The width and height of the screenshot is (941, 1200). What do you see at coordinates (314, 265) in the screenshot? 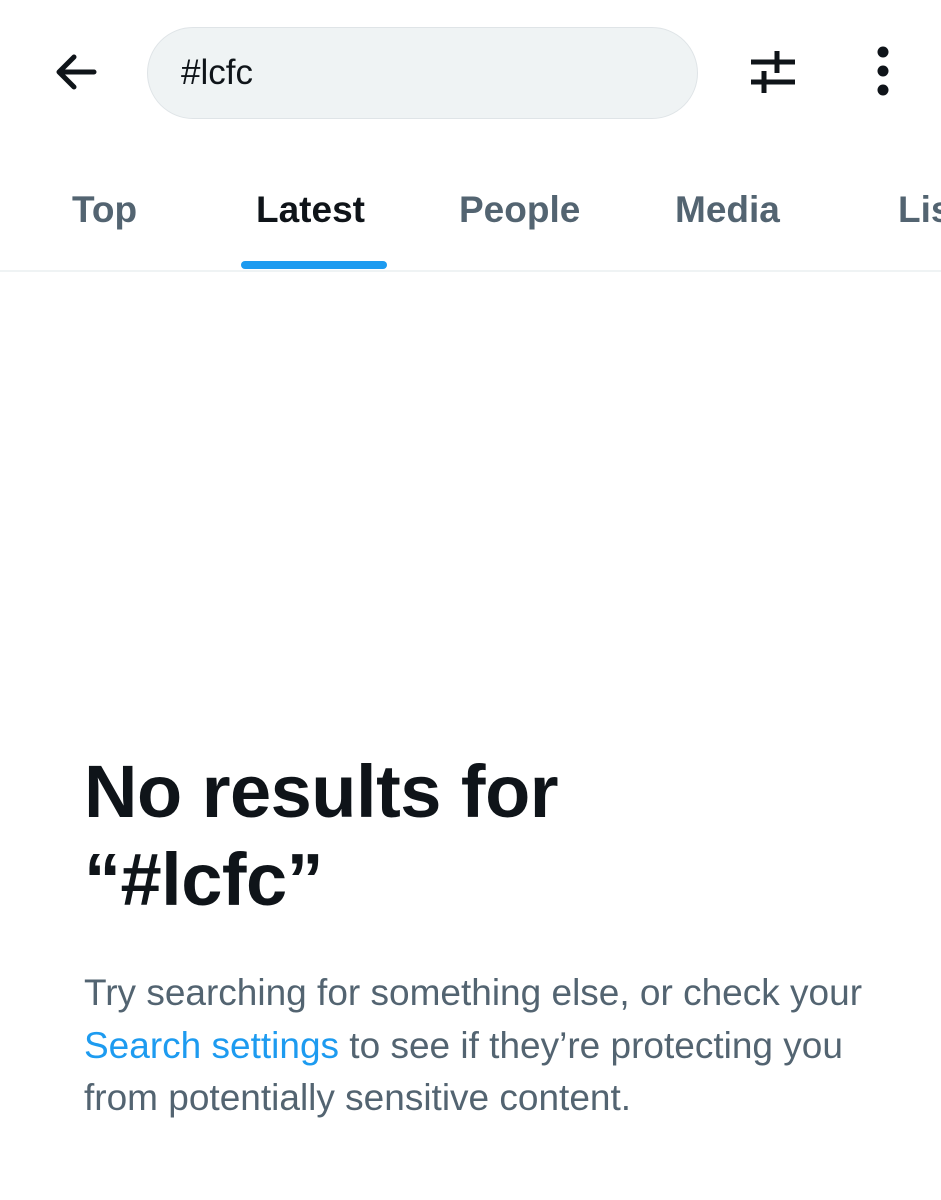
I see `active-tab-indicator` at bounding box center [314, 265].